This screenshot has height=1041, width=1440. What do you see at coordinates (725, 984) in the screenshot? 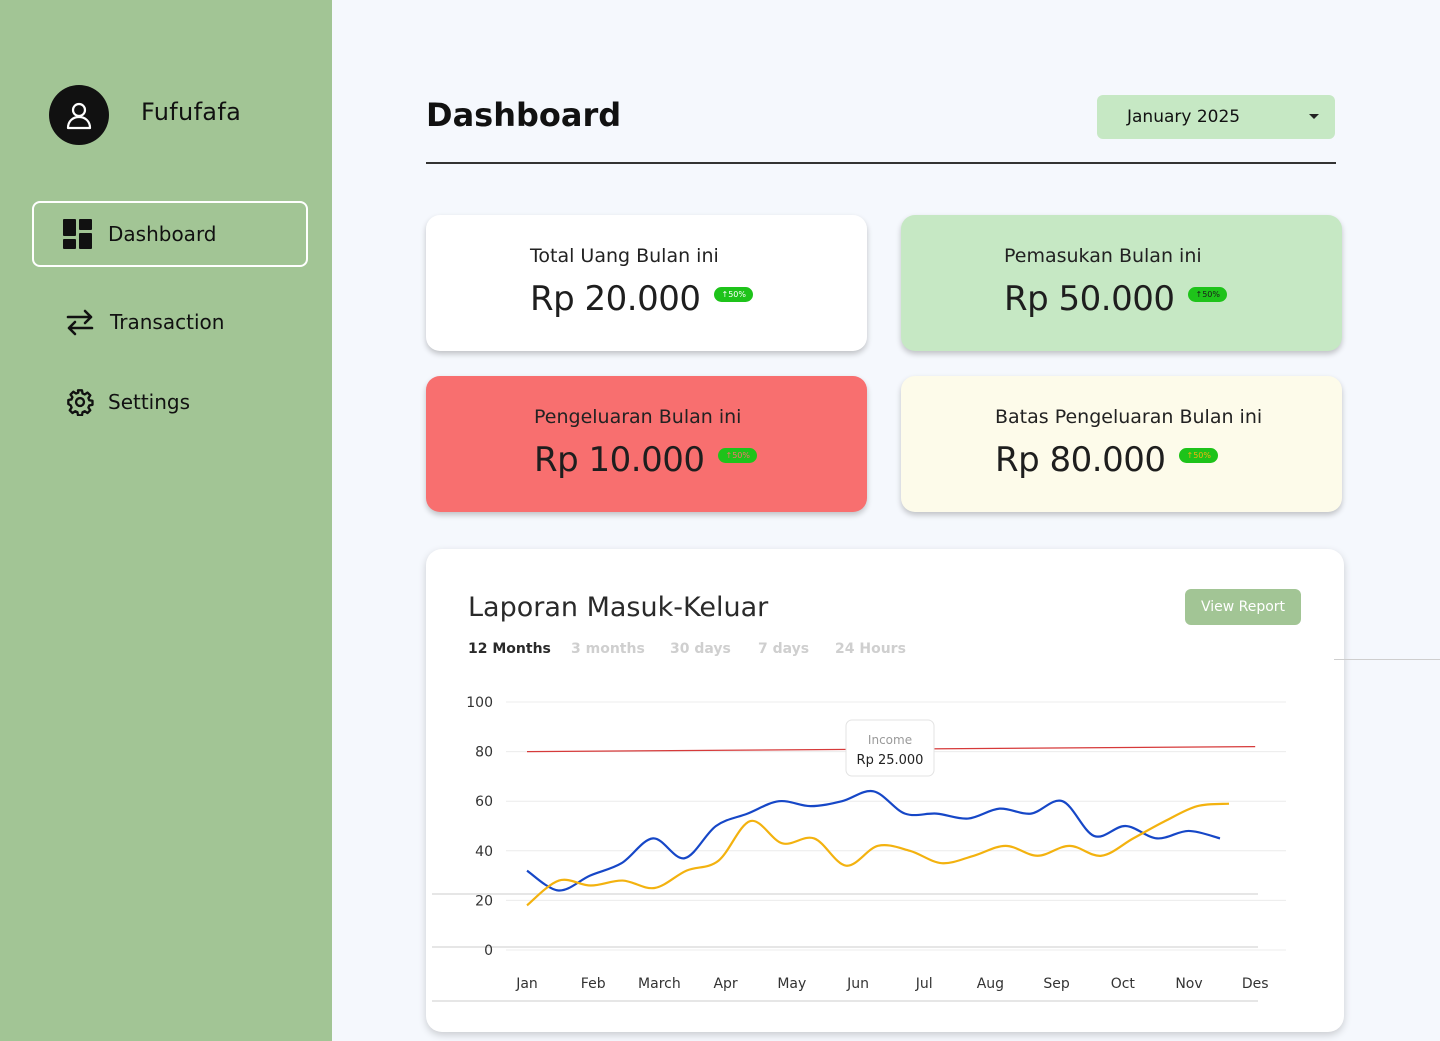
I see `x-tick-label: Apr` at bounding box center [725, 984].